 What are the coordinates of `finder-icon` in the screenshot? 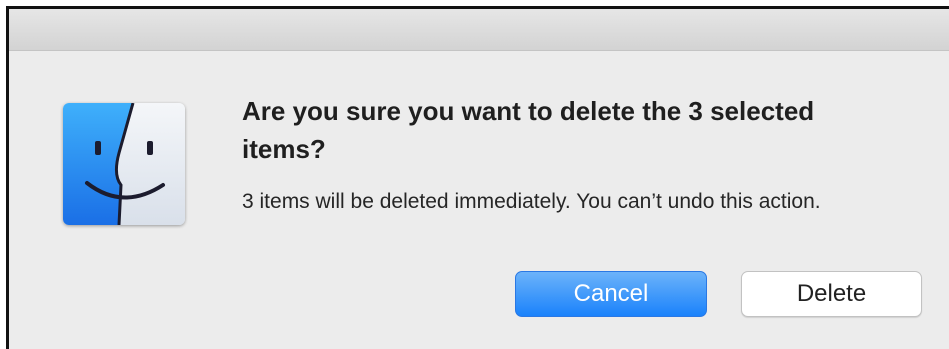 It's located at (124, 164).